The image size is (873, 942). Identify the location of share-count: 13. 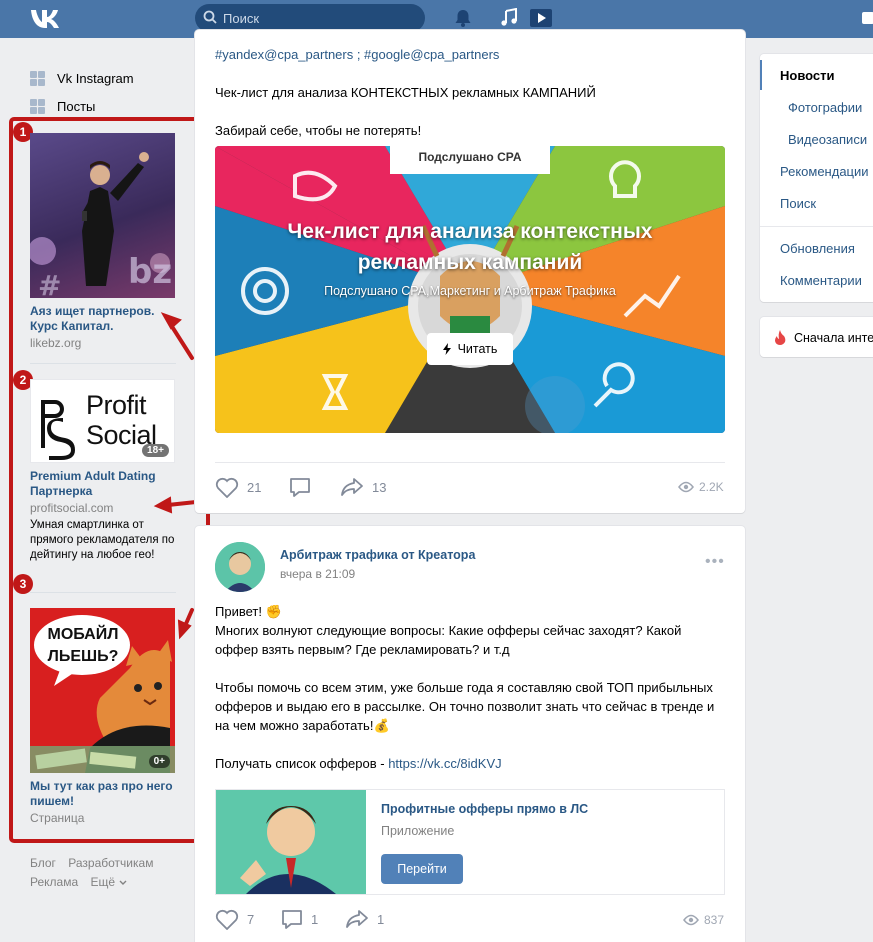
(379, 487).